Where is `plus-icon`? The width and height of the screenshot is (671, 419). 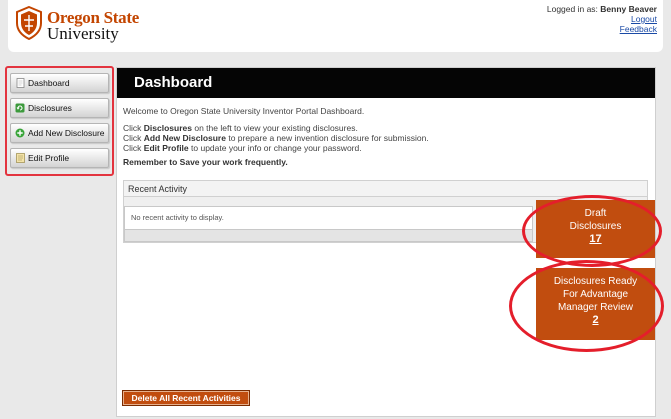
plus-icon is located at coordinates (20, 133).